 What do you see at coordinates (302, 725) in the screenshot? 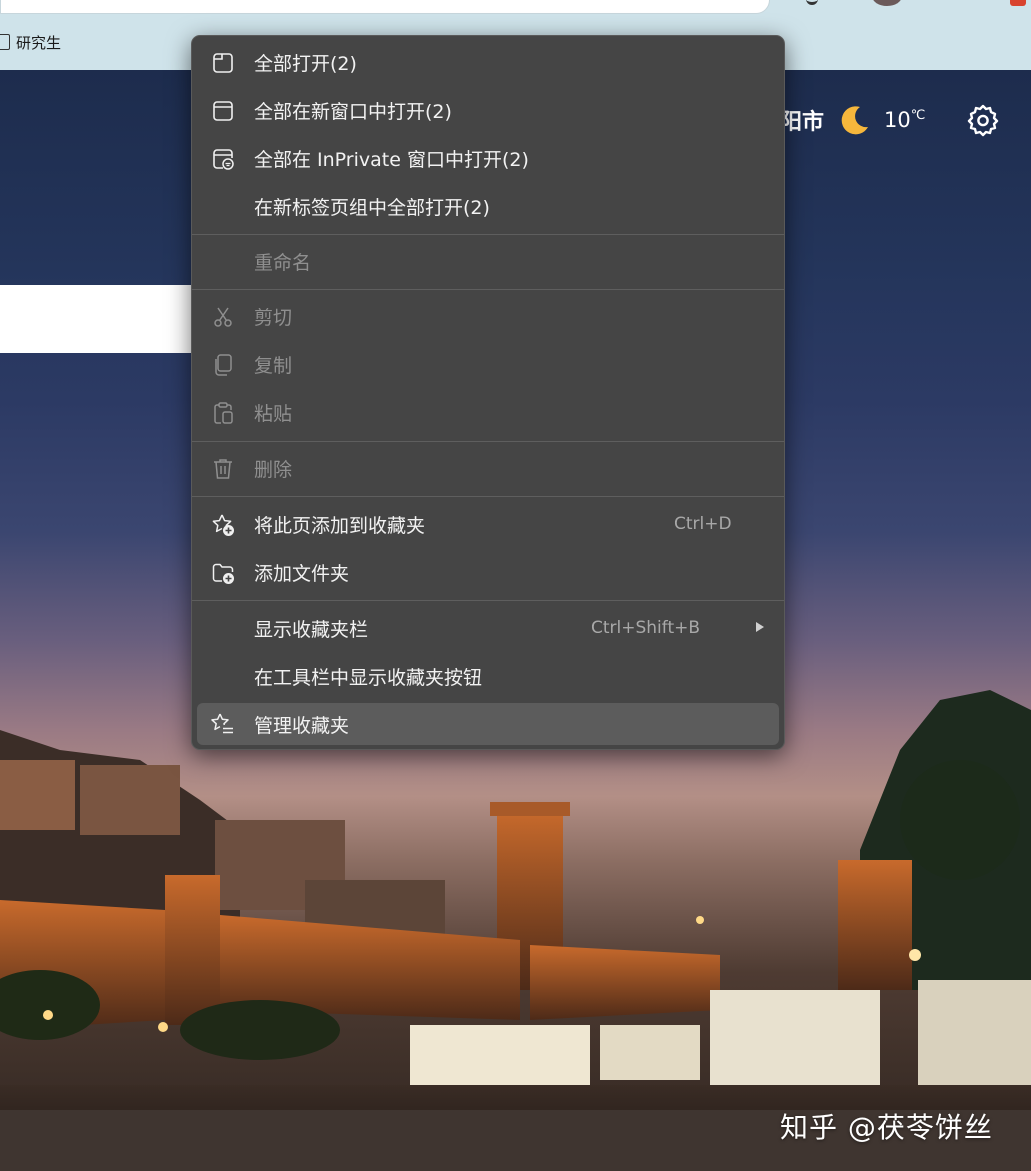
I see `menu-item-label: 管理收藏夹` at bounding box center [302, 725].